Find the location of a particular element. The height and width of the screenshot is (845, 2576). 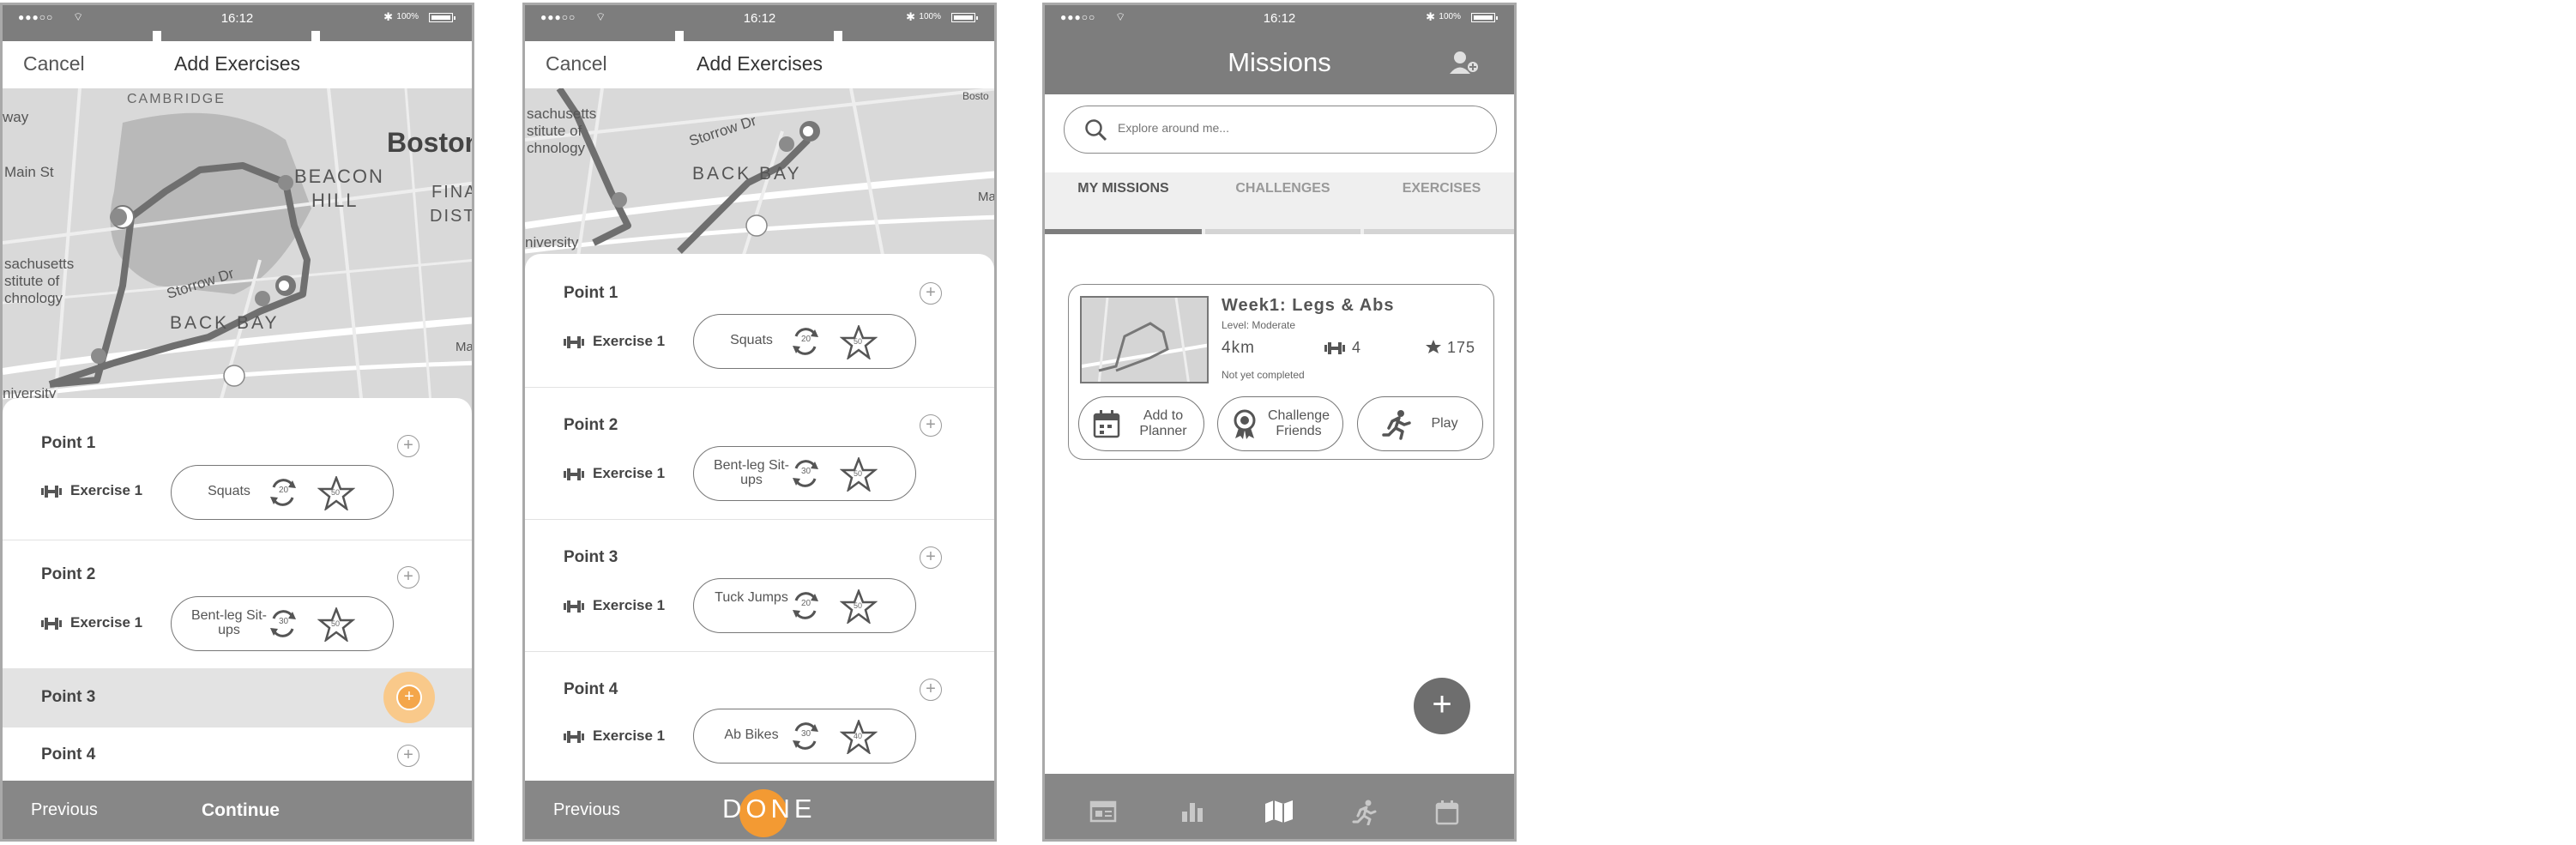

add-friend-icon is located at coordinates (1464, 62).